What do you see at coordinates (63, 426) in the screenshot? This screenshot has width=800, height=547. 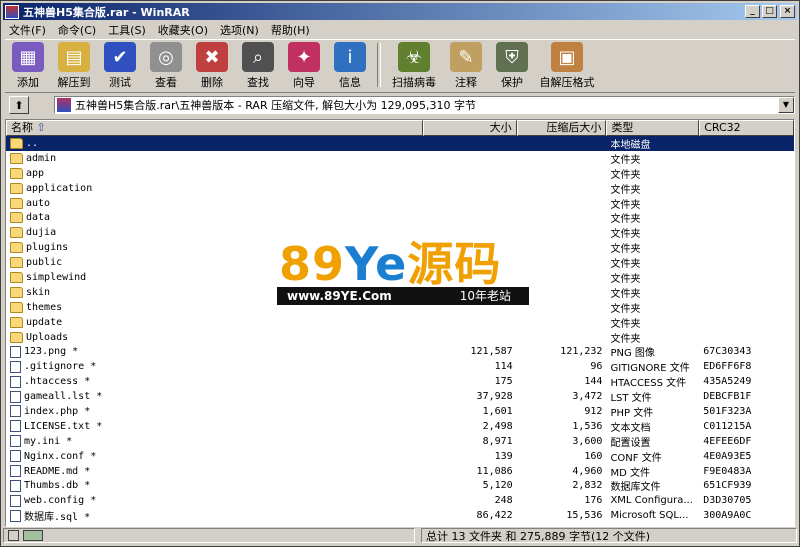 I see `row-name: LICENSE.txt *` at bounding box center [63, 426].